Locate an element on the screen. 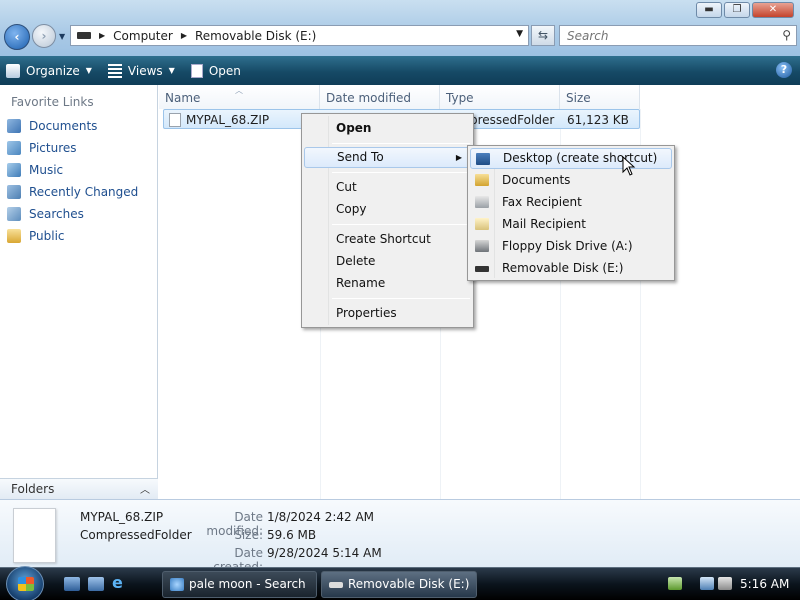  organize-icon is located at coordinates (13, 70).